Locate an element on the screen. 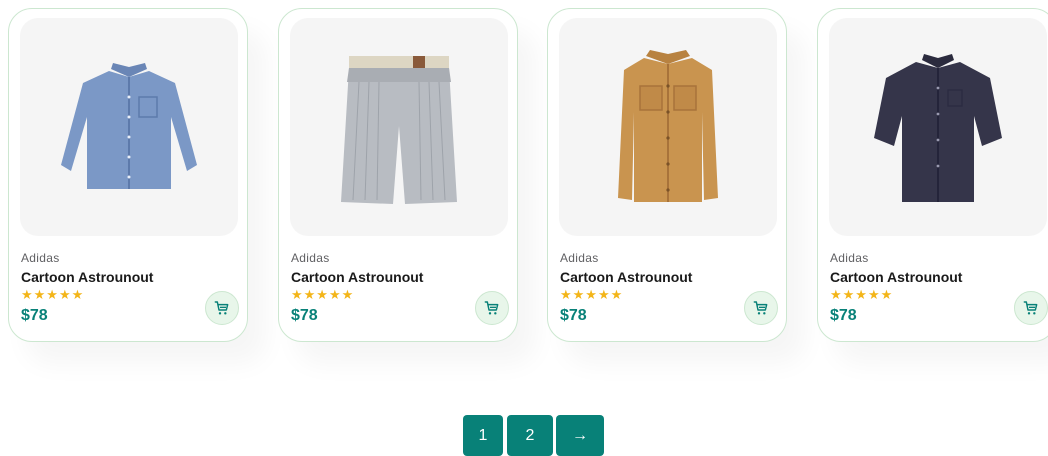  navy-shirt-image is located at coordinates (938, 128).